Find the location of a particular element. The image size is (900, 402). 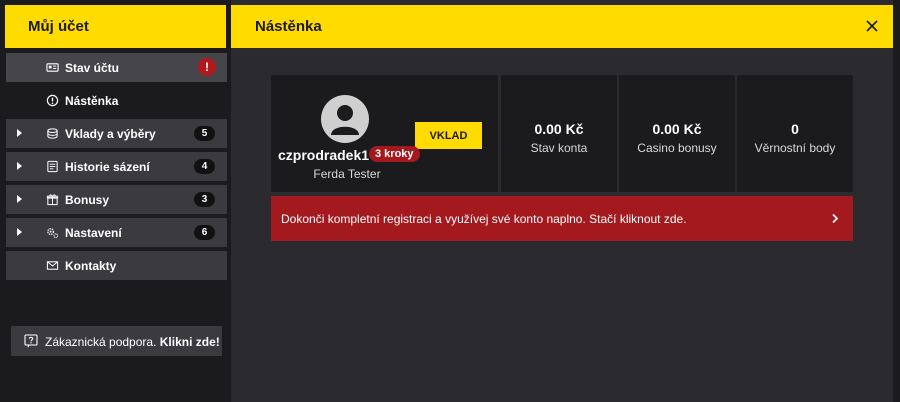

sidebar-item-label: Nástěnka is located at coordinates (92, 101).